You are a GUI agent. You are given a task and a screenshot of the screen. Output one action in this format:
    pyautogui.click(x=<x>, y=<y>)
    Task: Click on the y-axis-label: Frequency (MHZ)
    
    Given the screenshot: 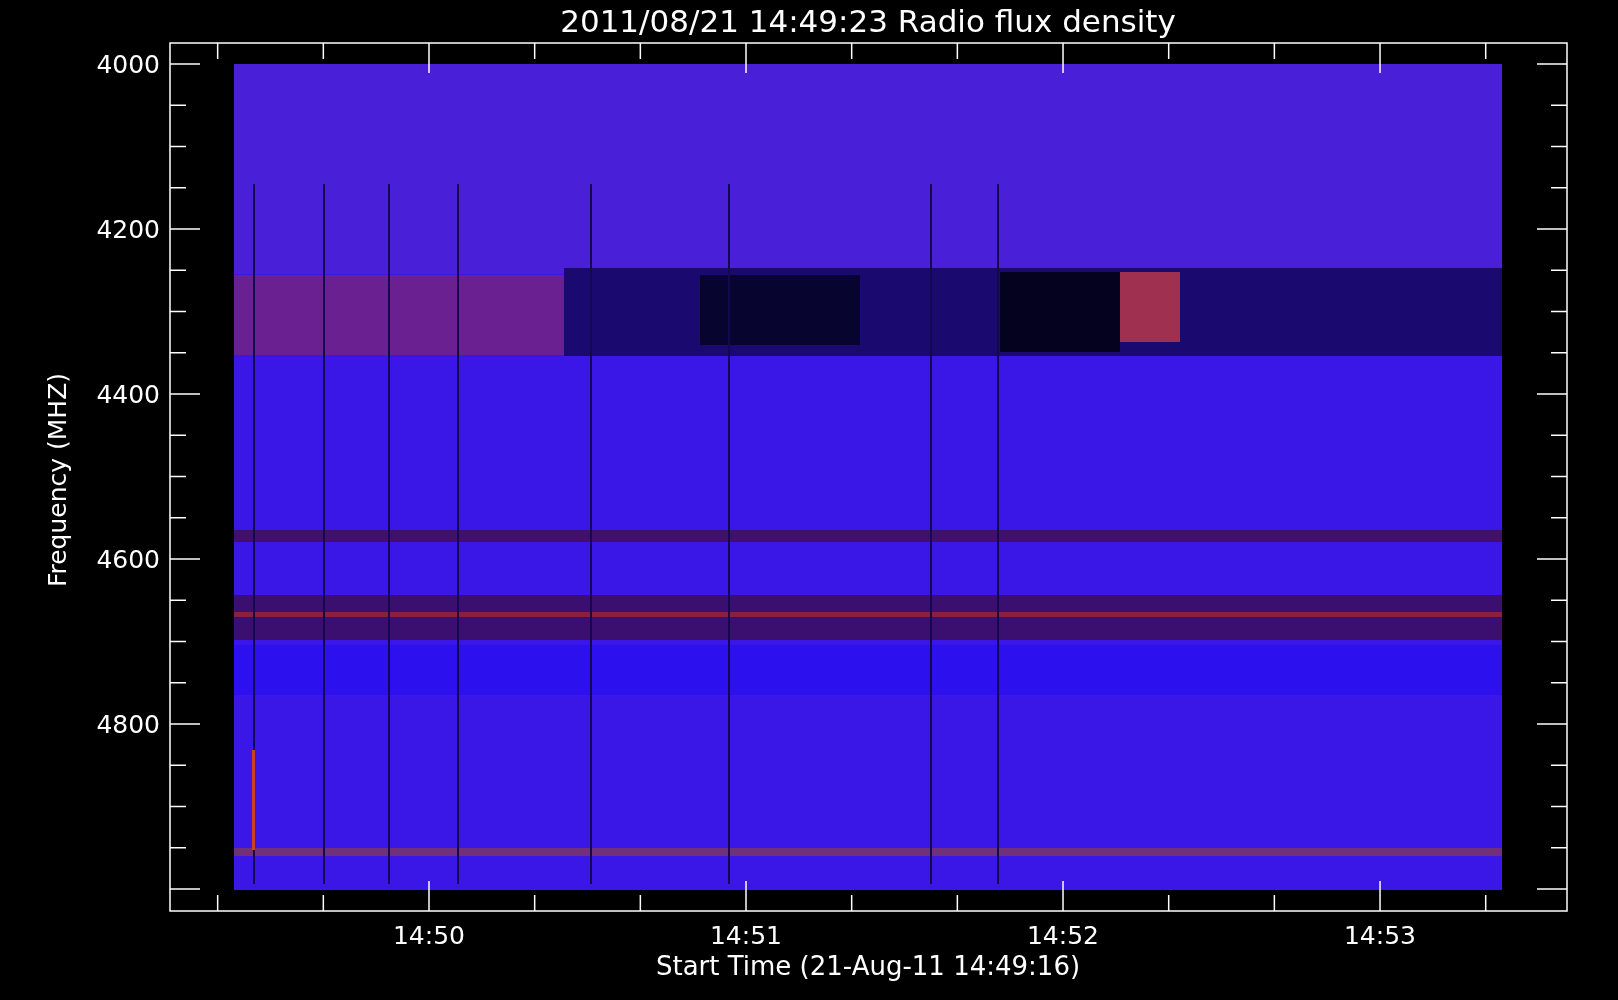 What is the action you would take?
    pyautogui.click(x=57, y=480)
    